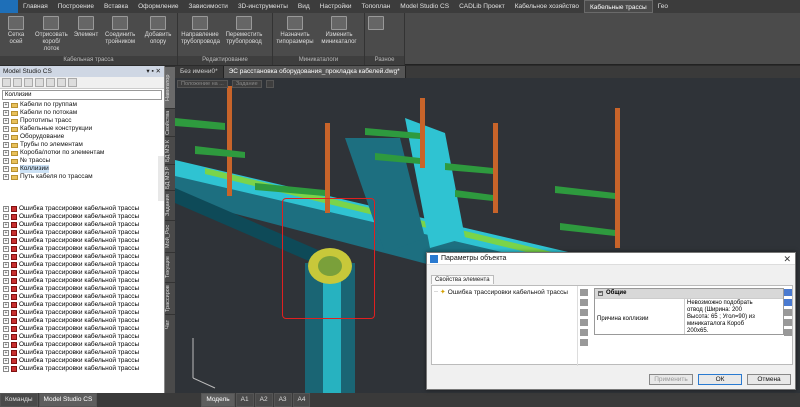  Describe the element at coordinates (161, 178) in the screenshot. I see `tree-scrollbar` at that location.